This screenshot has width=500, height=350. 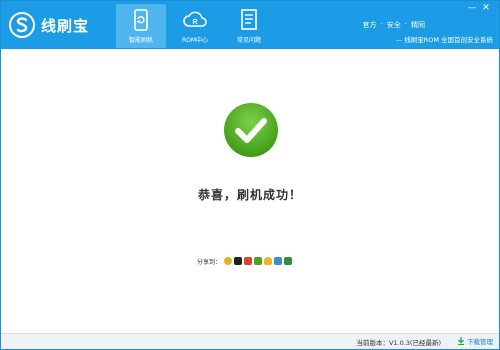 I want to click on app-logo: 线刷宝, so click(x=49, y=25).